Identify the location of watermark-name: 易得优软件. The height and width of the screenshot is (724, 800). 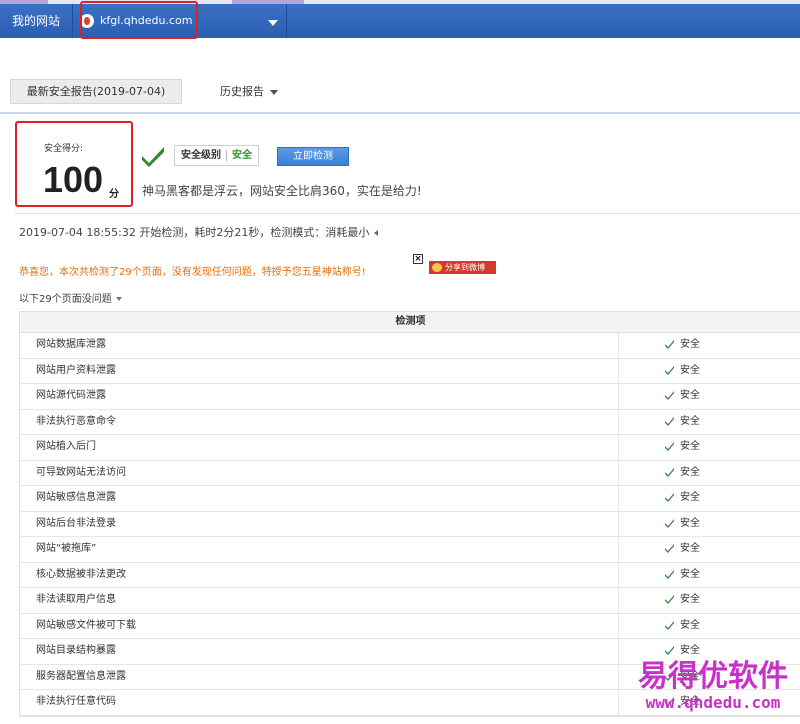
(713, 676).